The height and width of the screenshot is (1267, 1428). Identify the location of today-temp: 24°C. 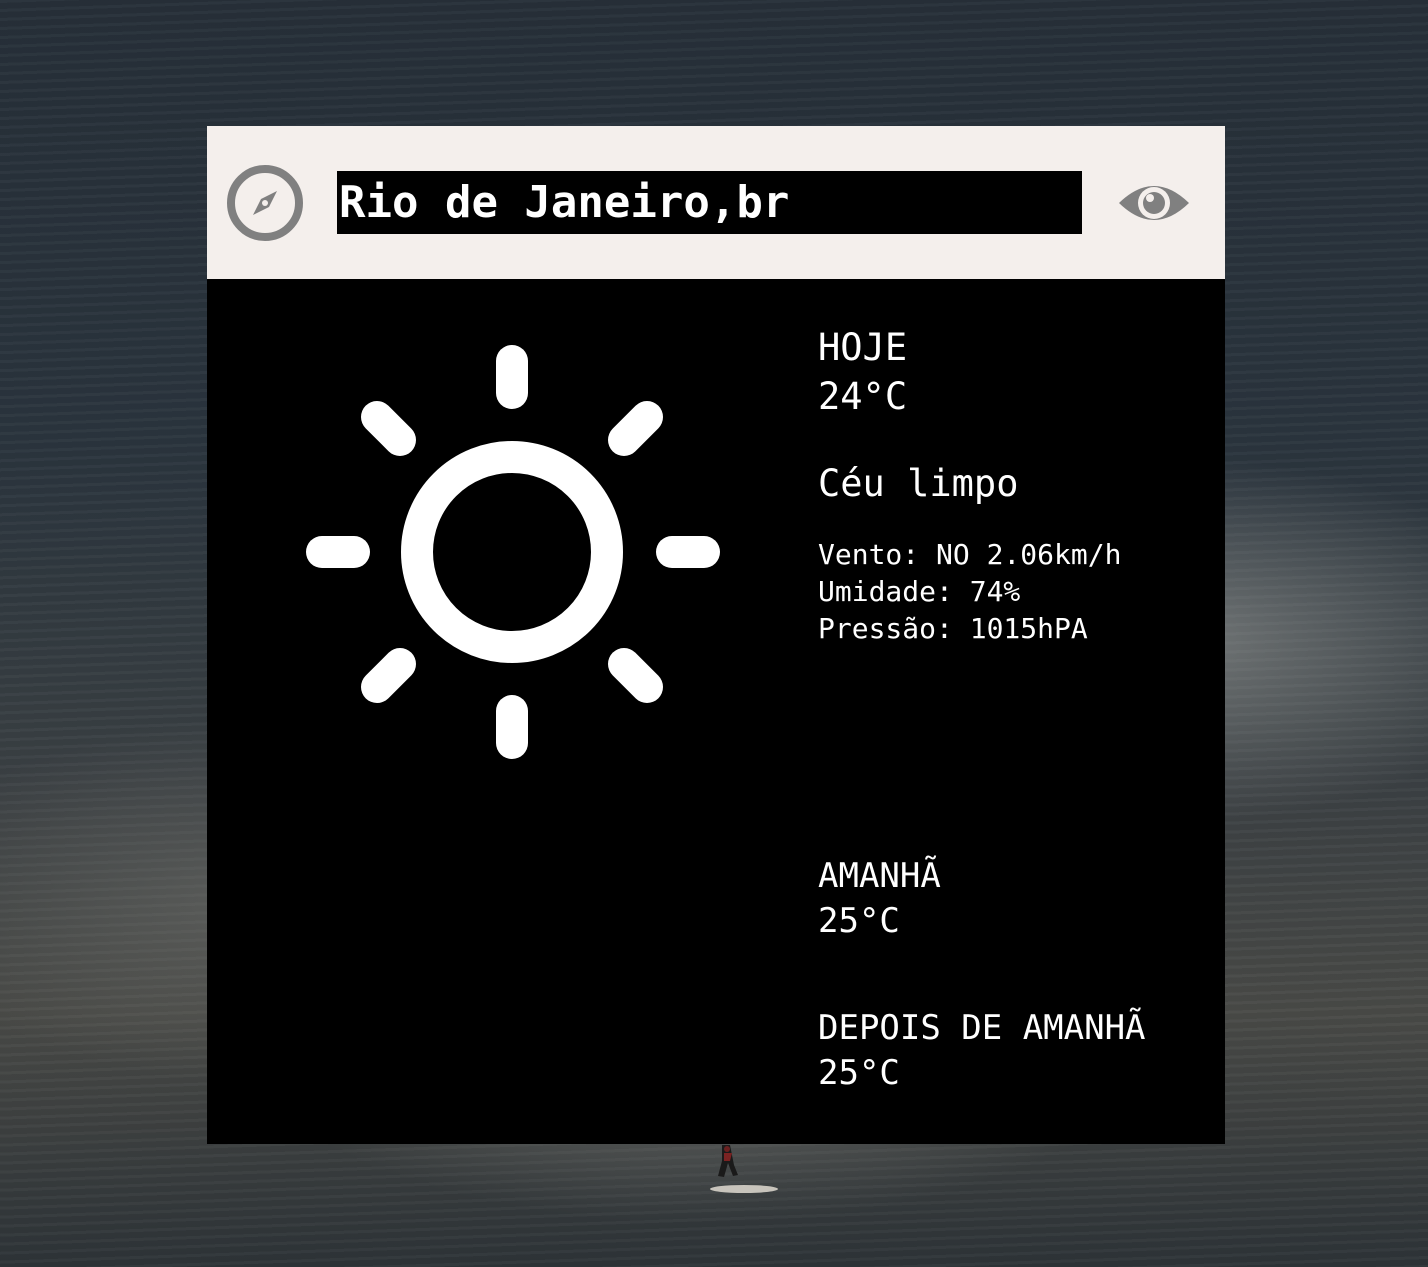
(863, 396).